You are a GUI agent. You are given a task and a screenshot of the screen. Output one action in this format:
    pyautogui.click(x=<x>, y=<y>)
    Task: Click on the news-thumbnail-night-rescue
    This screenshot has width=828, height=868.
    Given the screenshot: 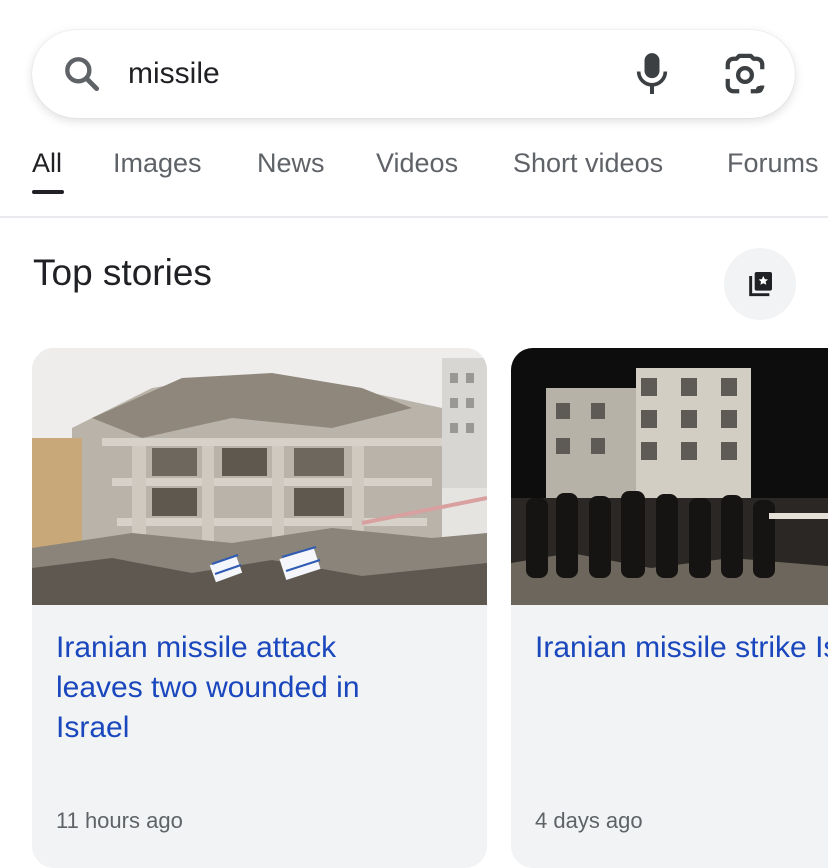 What is the action you would take?
    pyautogui.click(x=669, y=476)
    